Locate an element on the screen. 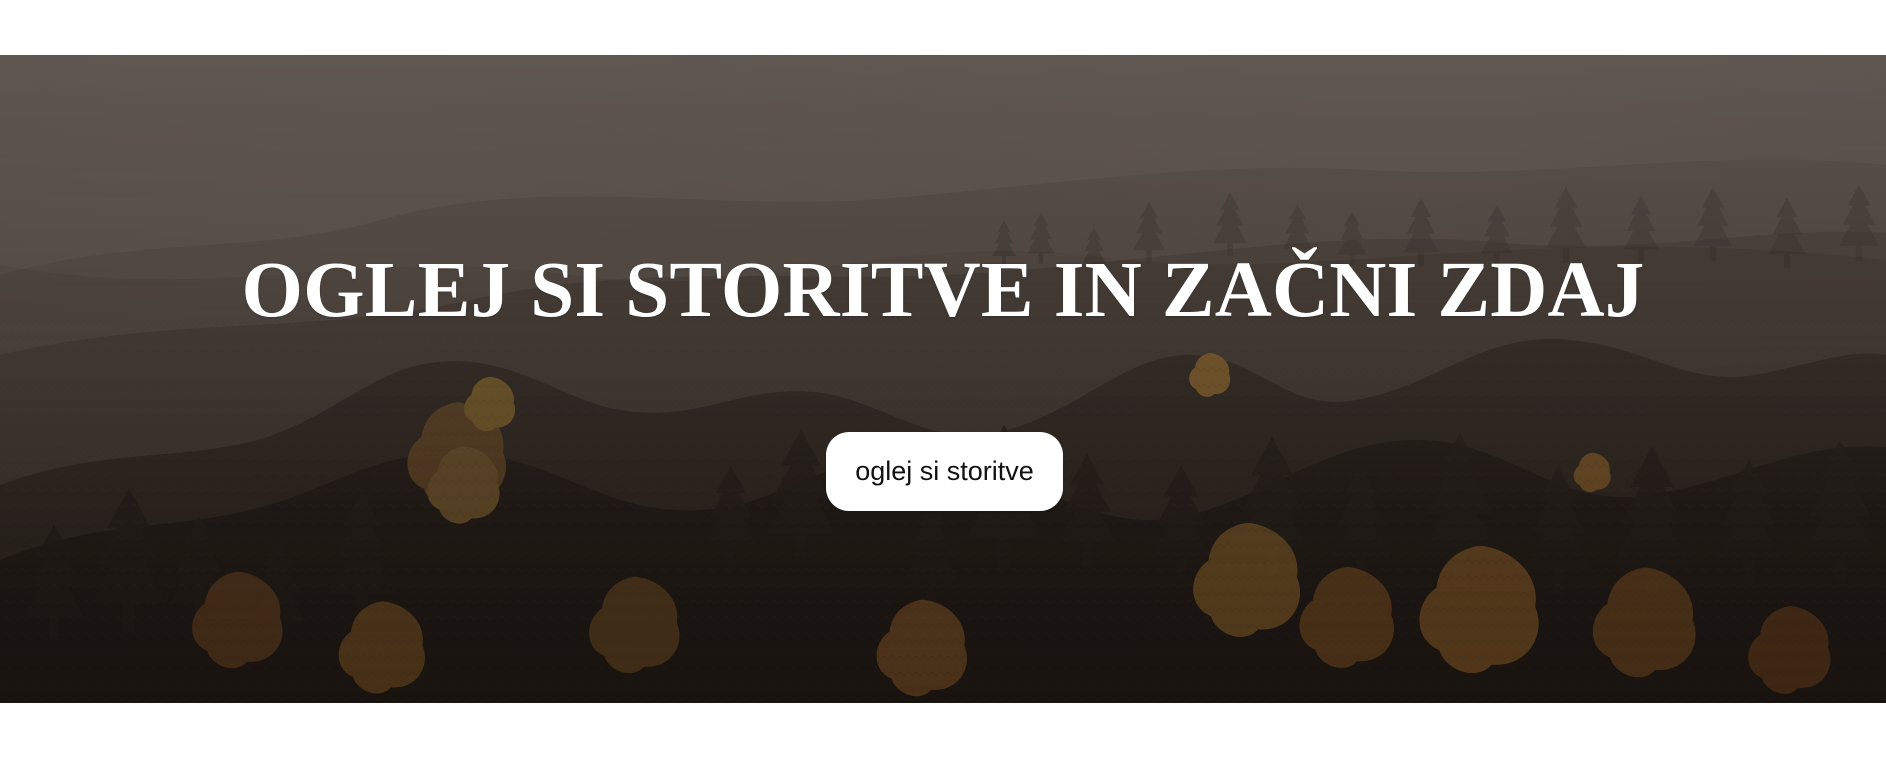 The height and width of the screenshot is (767, 1886). view-services-button: oglej si storitve is located at coordinates (944, 471).